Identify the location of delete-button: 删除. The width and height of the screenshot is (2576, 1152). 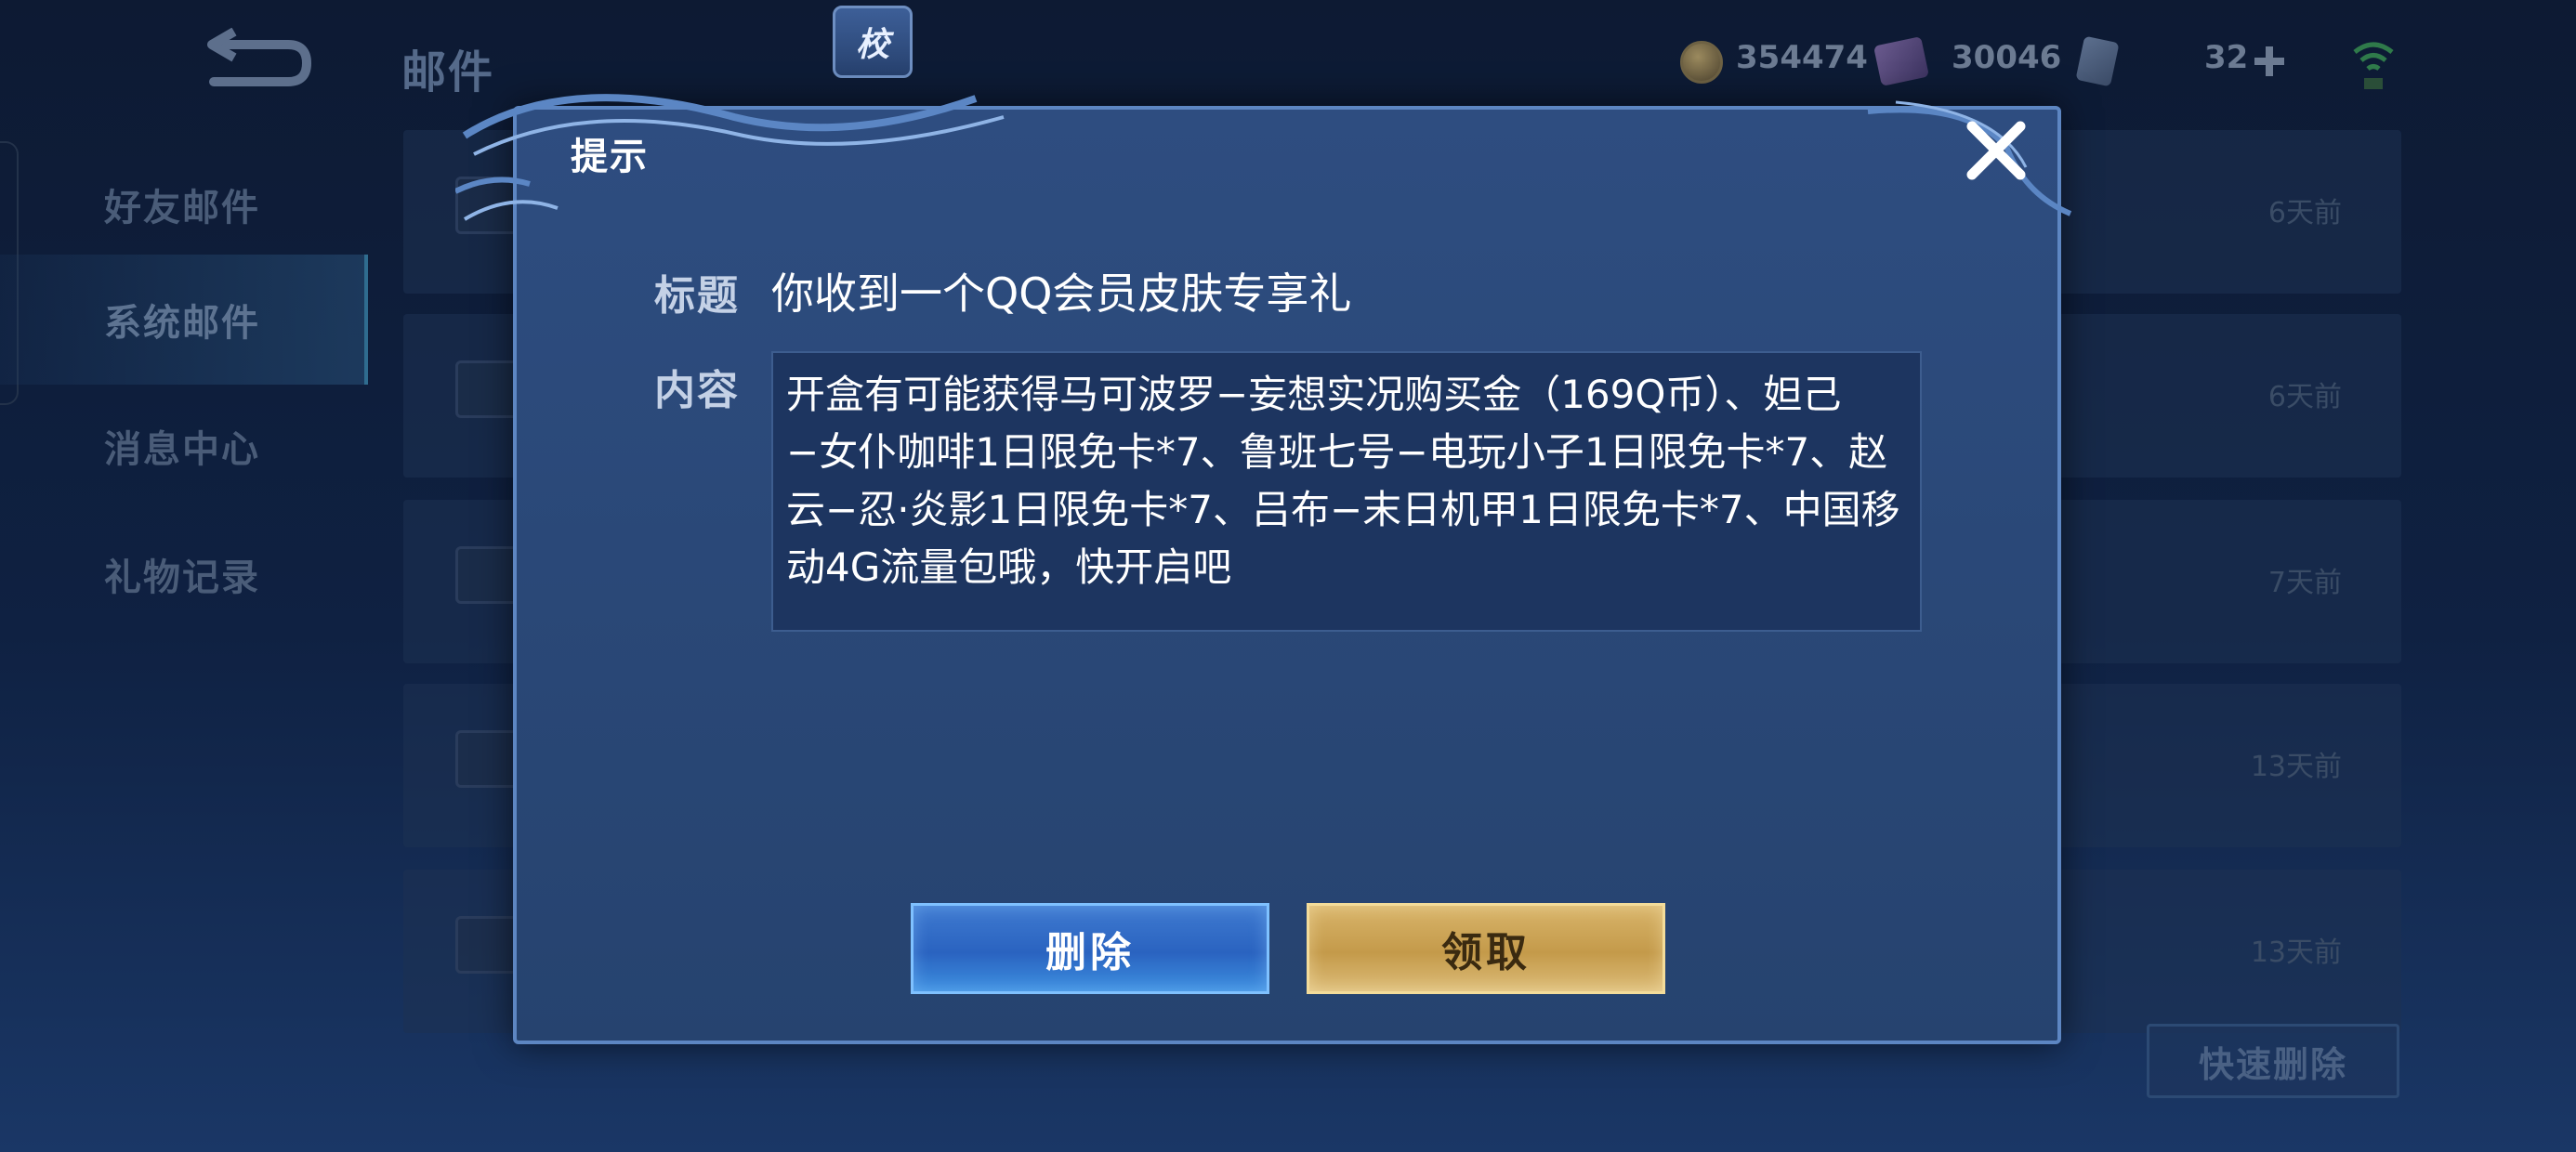
(1090, 948).